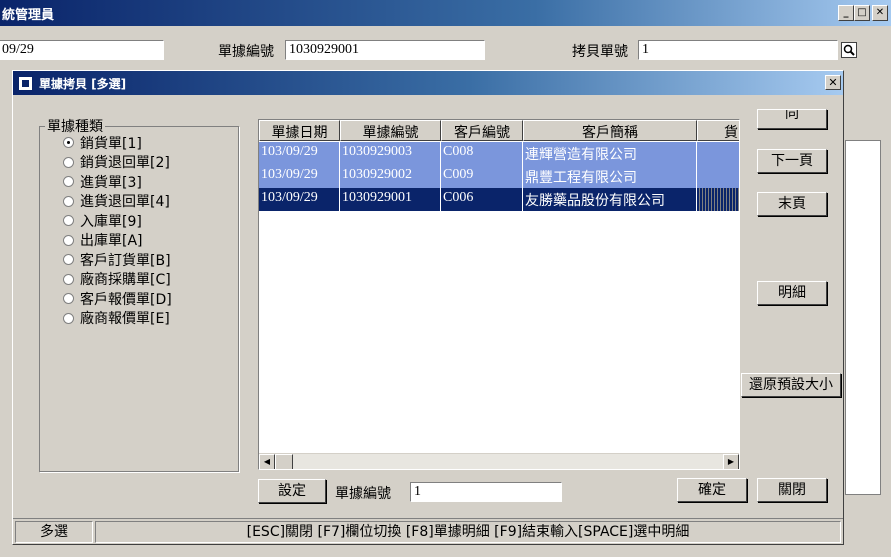 The height and width of the screenshot is (557, 891). What do you see at coordinates (54, 532) in the screenshot?
I see `status-mode: 多選` at bounding box center [54, 532].